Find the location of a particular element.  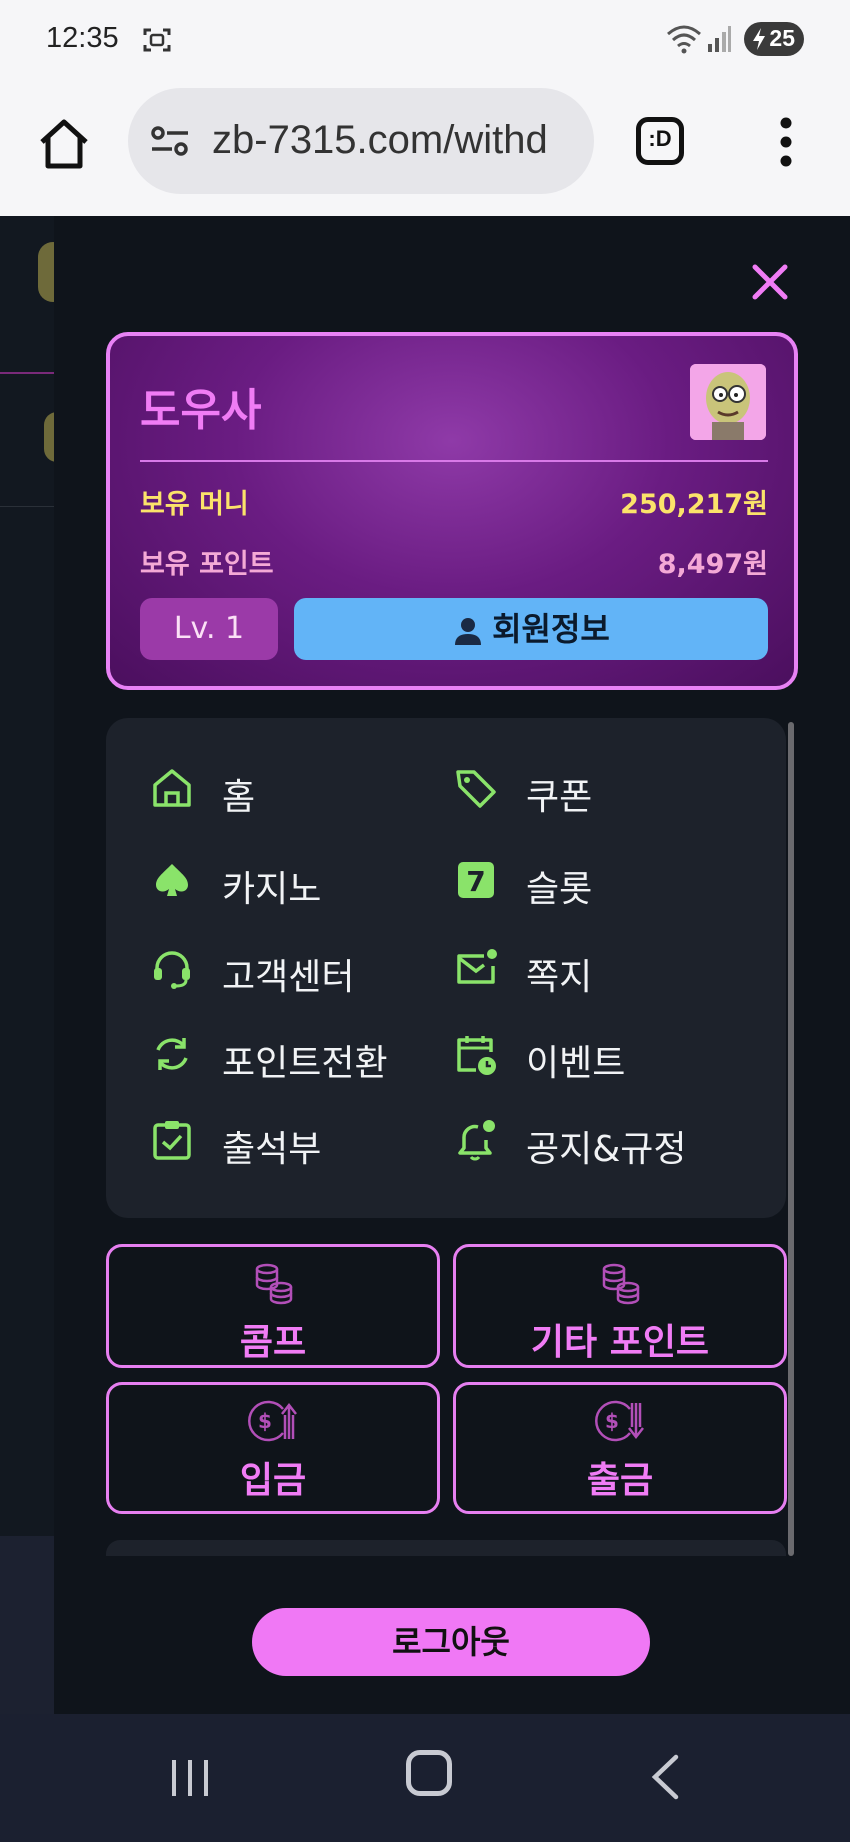

battery-indicator: 25 is located at coordinates (774, 39).